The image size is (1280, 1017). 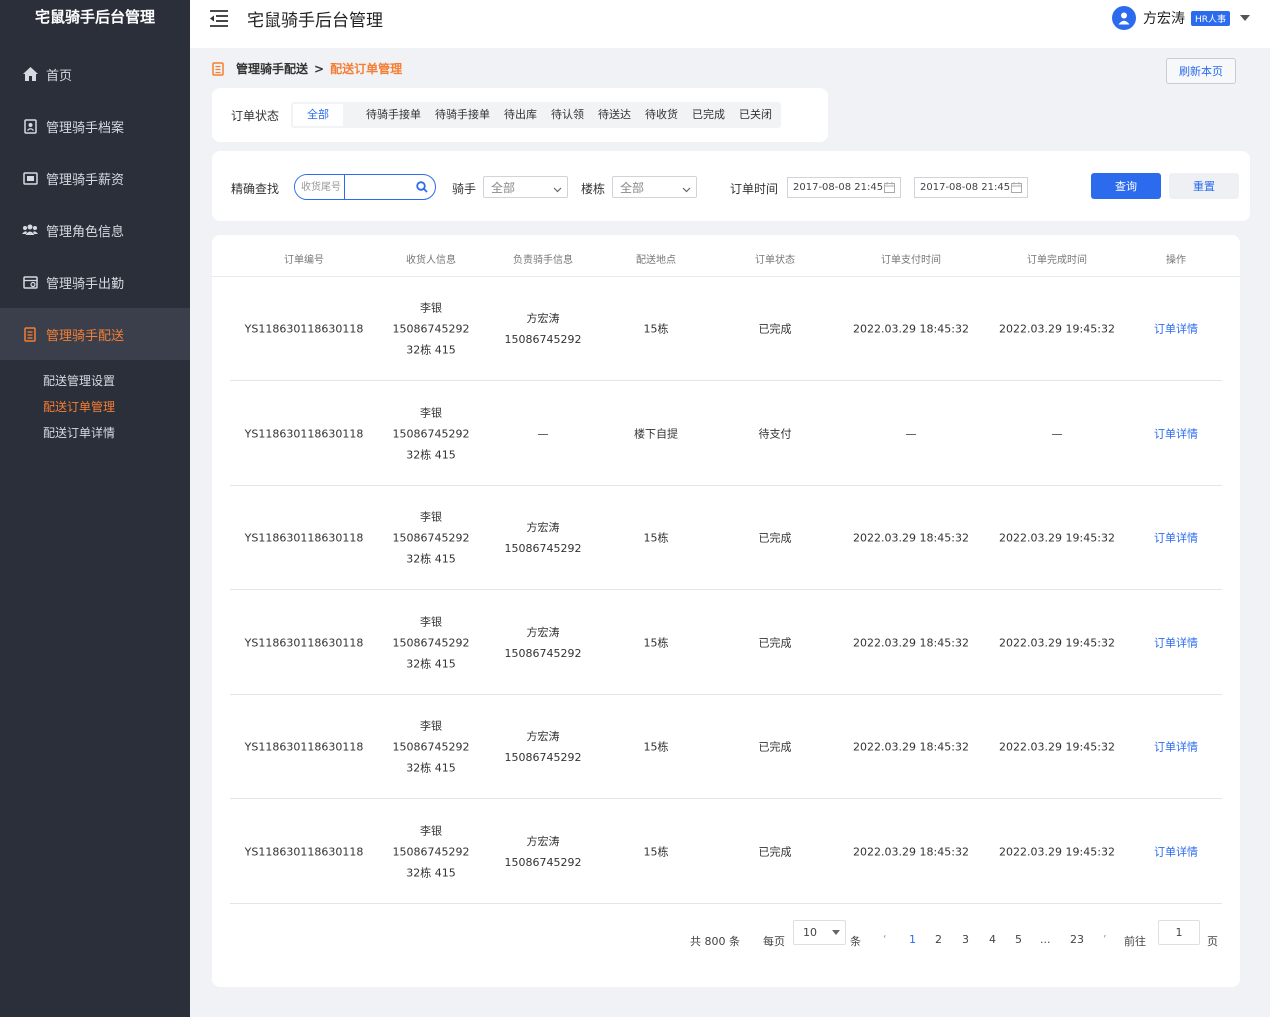 I want to click on exact-search-label: 精确查找, so click(x=255, y=189).